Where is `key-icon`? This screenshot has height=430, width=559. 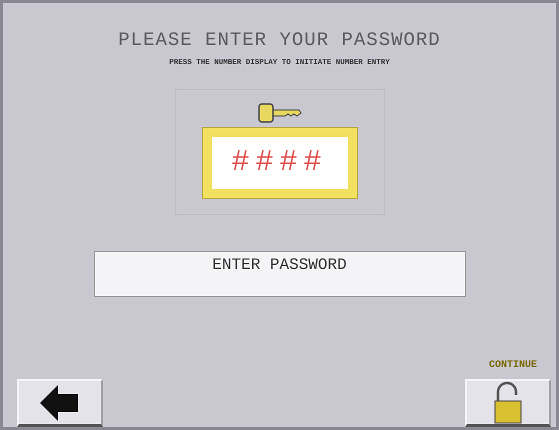
key-icon is located at coordinates (279, 113).